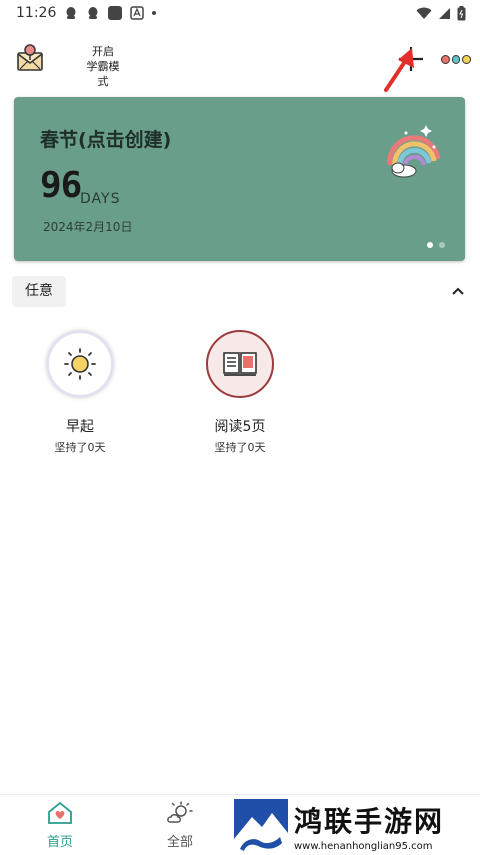 Image resolution: width=480 pixels, height=855 pixels. Describe the element at coordinates (444, 13) in the screenshot. I see `signal-icon` at that location.